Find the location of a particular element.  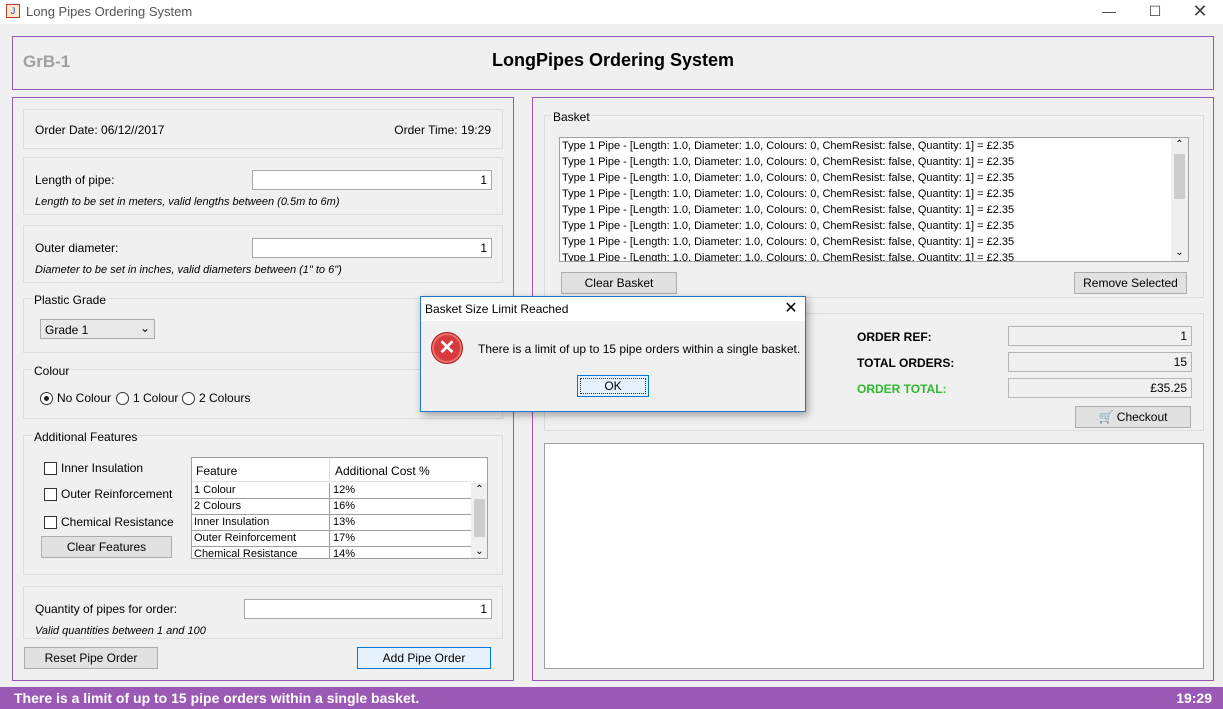

checkbox-outer-reinforcement-label: Outer Reinforcement is located at coordinates (117, 494).